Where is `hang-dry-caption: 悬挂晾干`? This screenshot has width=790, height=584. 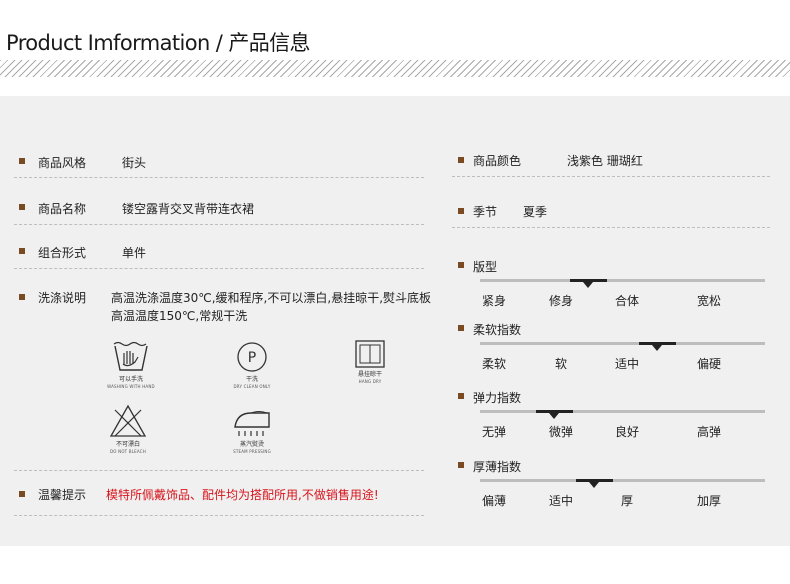
hang-dry-caption: 悬挂晾干 is located at coordinates (369, 374).